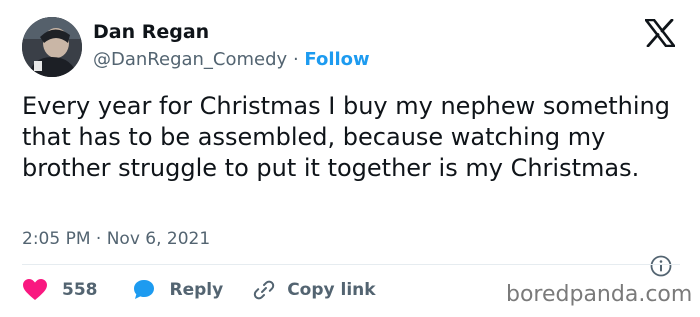 This screenshot has width=700, height=317. Describe the element at coordinates (35, 290) in the screenshot. I see `heart-icon` at that location.